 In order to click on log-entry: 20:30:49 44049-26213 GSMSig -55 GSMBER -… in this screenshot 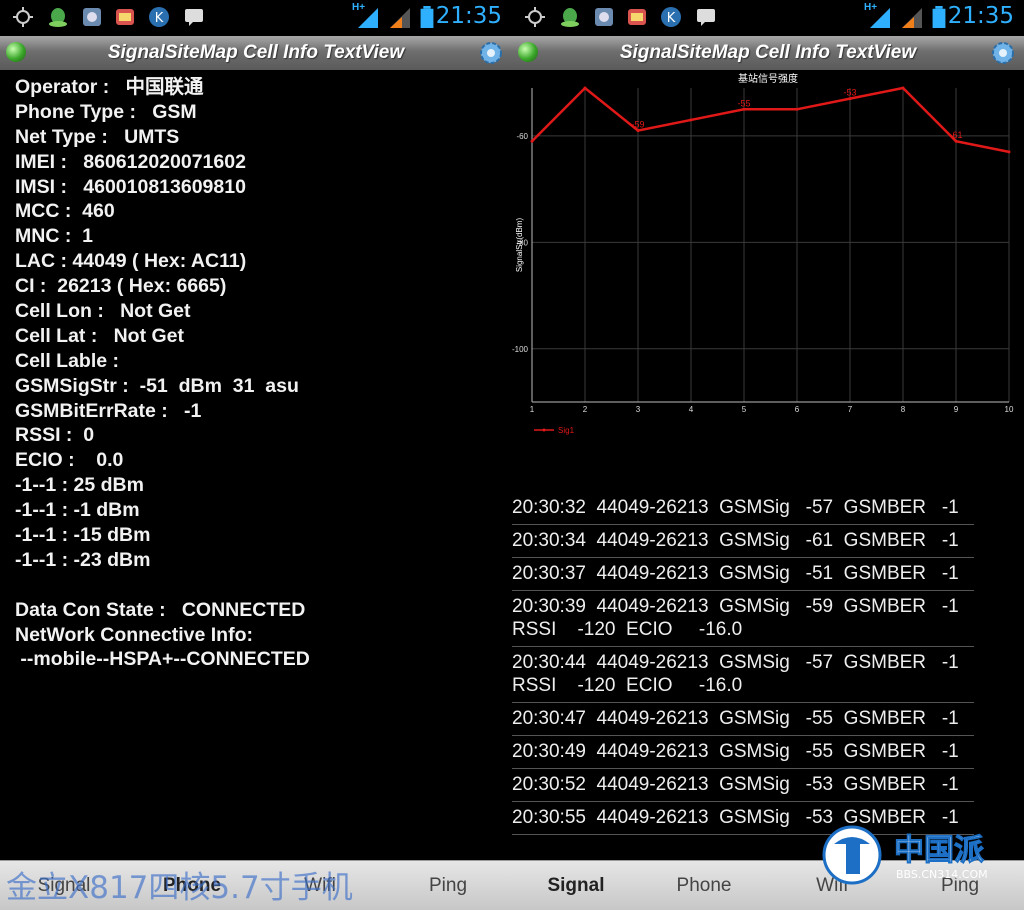, I will do `click(743, 752)`.